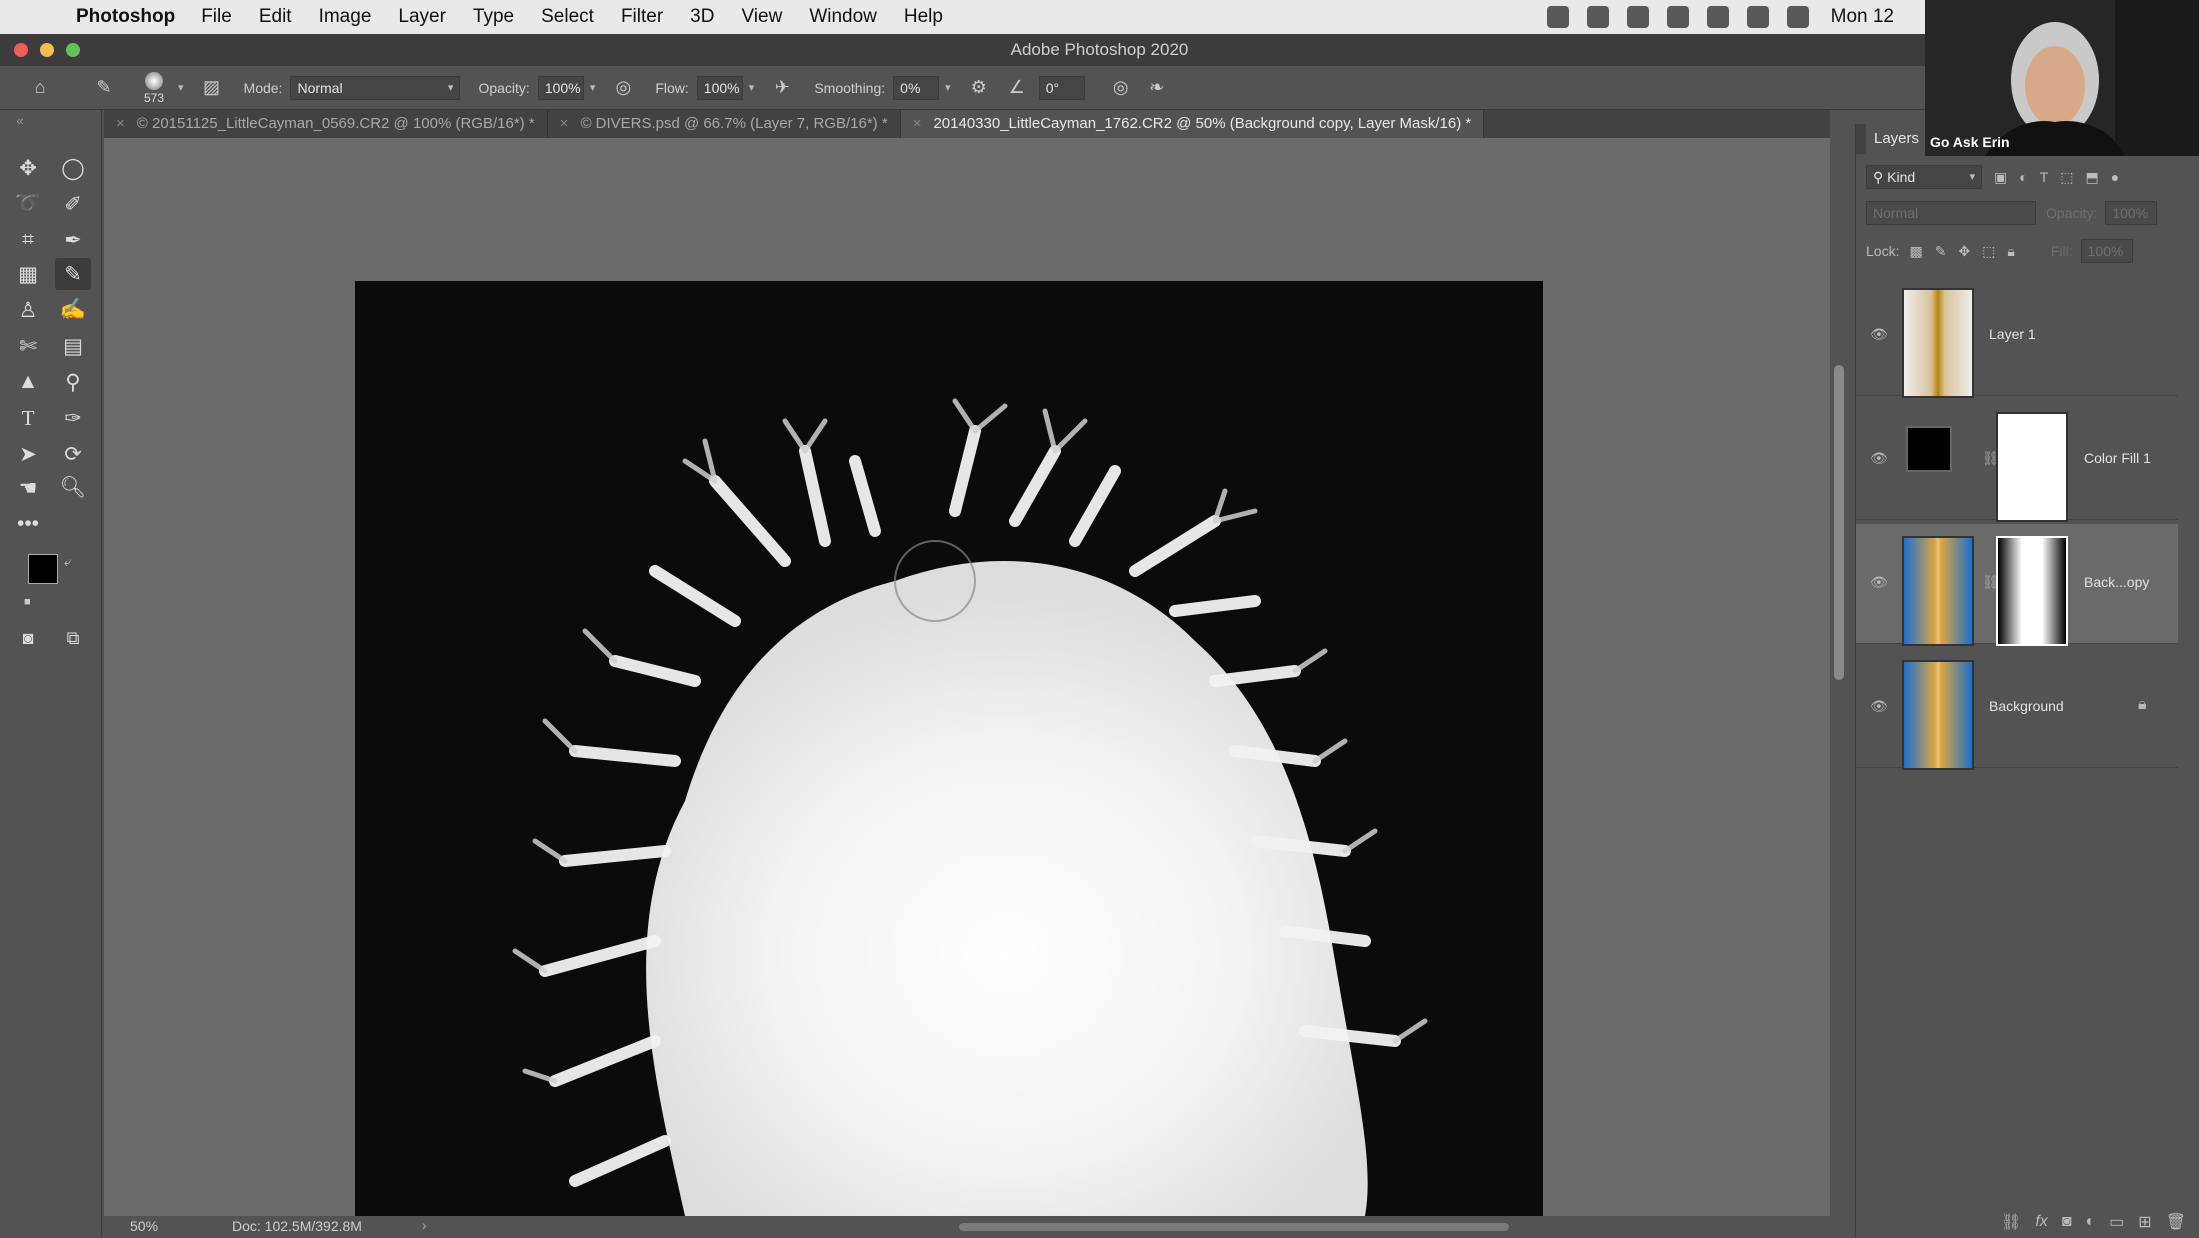 This screenshot has height=1238, width=2199. Describe the element at coordinates (2144, 1222) in the screenshot. I see `new-layer-icon: ⊞` at that location.